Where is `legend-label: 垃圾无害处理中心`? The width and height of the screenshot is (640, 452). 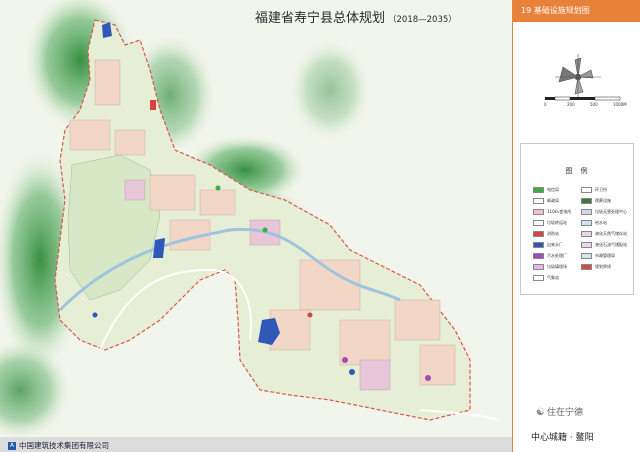 legend-label: 垃圾无害处理中心 is located at coordinates (611, 211).